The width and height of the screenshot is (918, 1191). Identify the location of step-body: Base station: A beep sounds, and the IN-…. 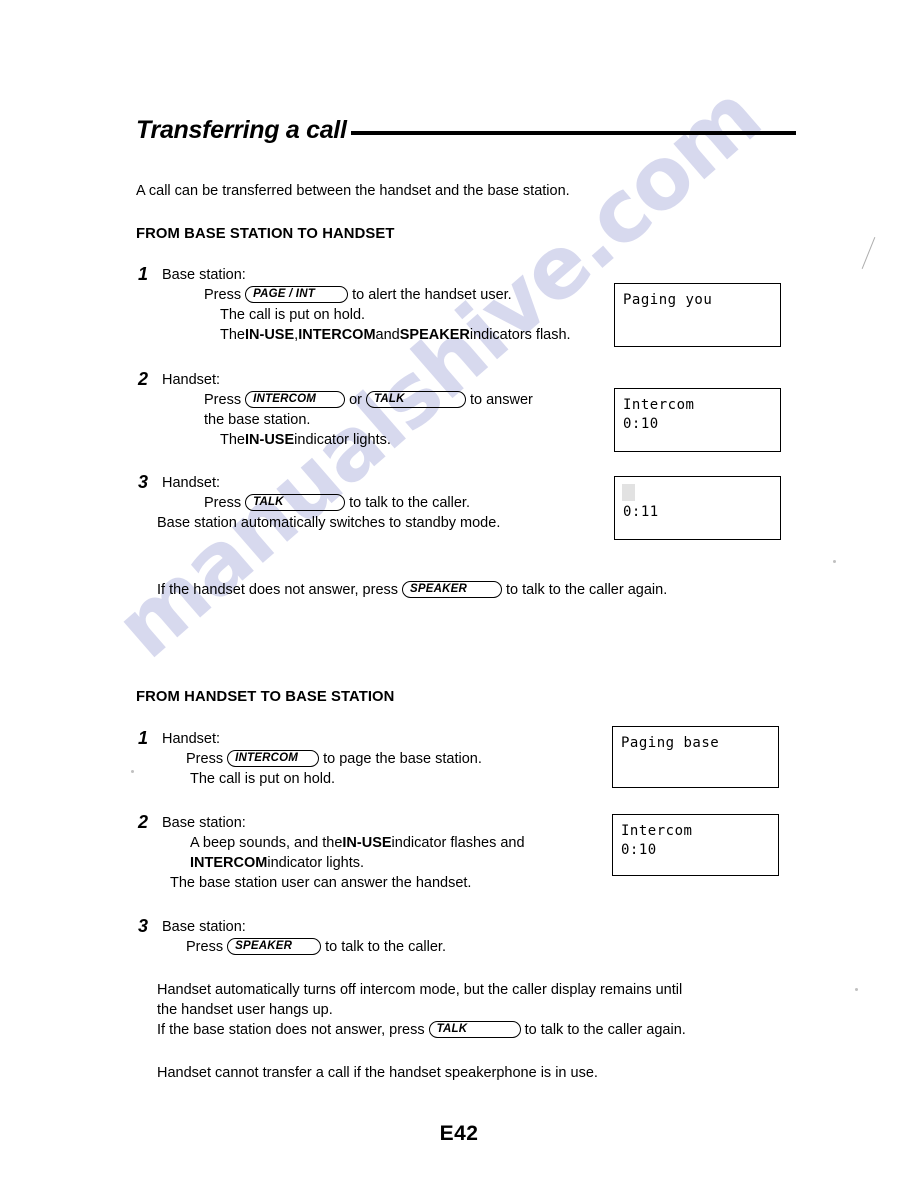
(343, 853).